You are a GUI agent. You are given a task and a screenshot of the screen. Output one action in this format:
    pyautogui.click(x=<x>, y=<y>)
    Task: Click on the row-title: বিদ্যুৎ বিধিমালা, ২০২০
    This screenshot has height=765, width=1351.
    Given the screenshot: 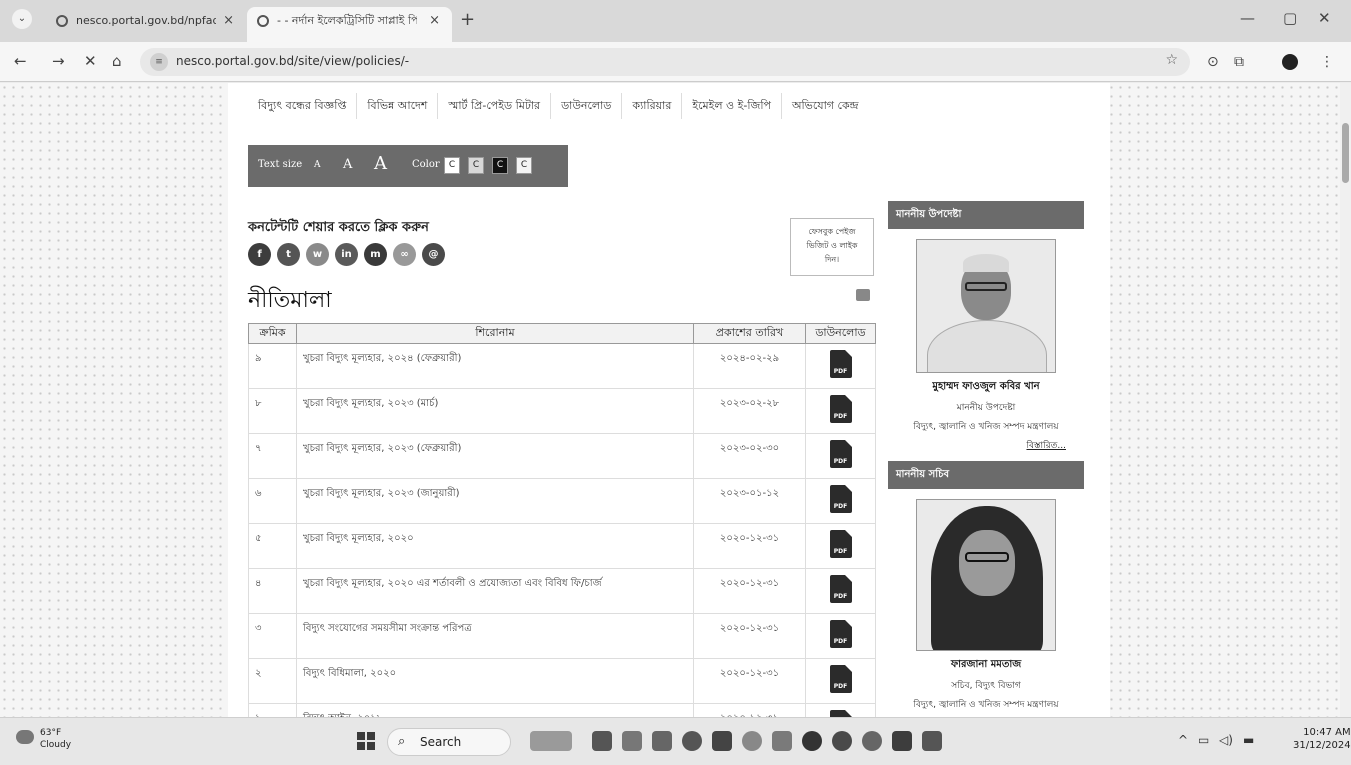 What is the action you would take?
    pyautogui.click(x=495, y=681)
    